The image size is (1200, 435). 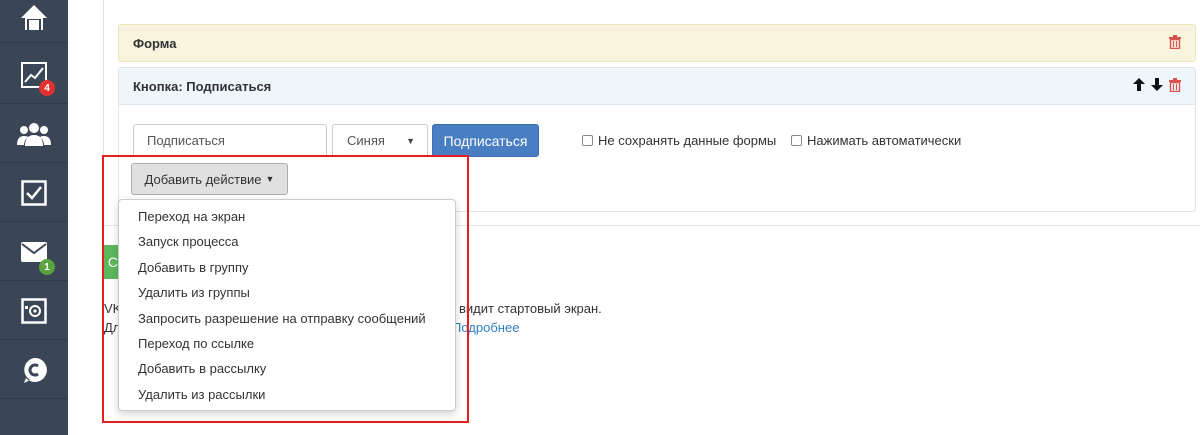 I want to click on sidebar-item-users, so click(x=34, y=134).